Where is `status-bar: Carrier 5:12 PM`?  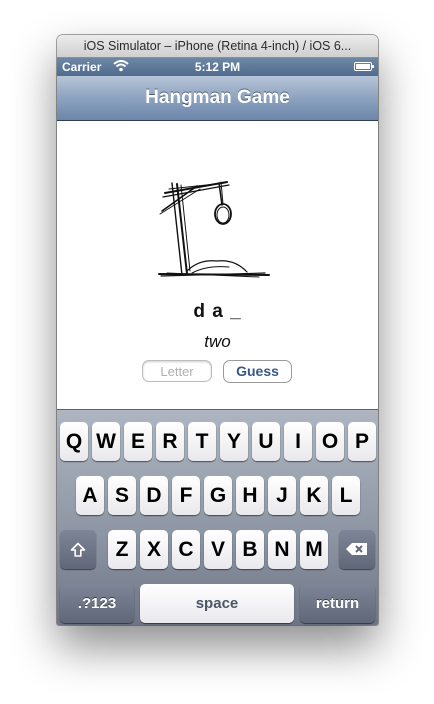 status-bar: Carrier 5:12 PM is located at coordinates (217, 67).